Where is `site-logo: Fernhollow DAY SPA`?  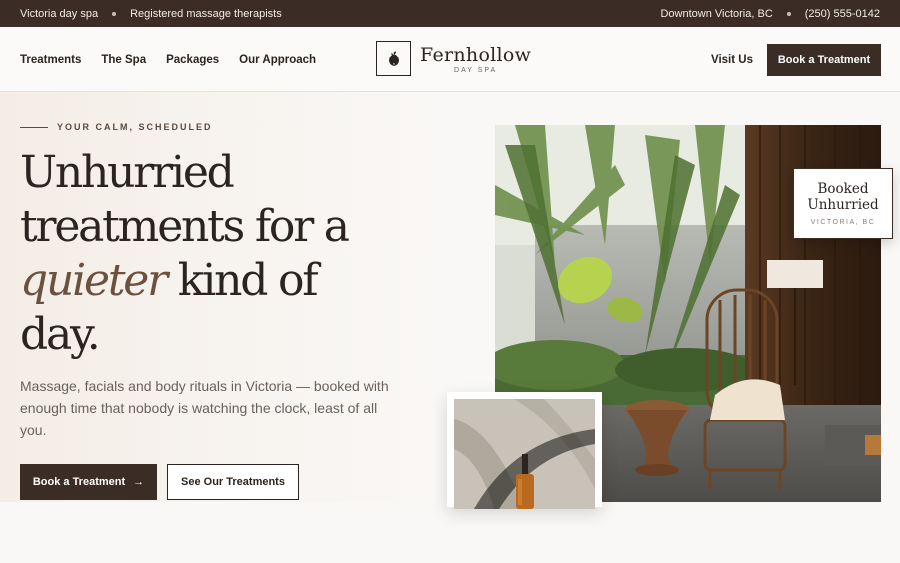
site-logo: Fernhollow DAY SPA is located at coordinates (453, 58).